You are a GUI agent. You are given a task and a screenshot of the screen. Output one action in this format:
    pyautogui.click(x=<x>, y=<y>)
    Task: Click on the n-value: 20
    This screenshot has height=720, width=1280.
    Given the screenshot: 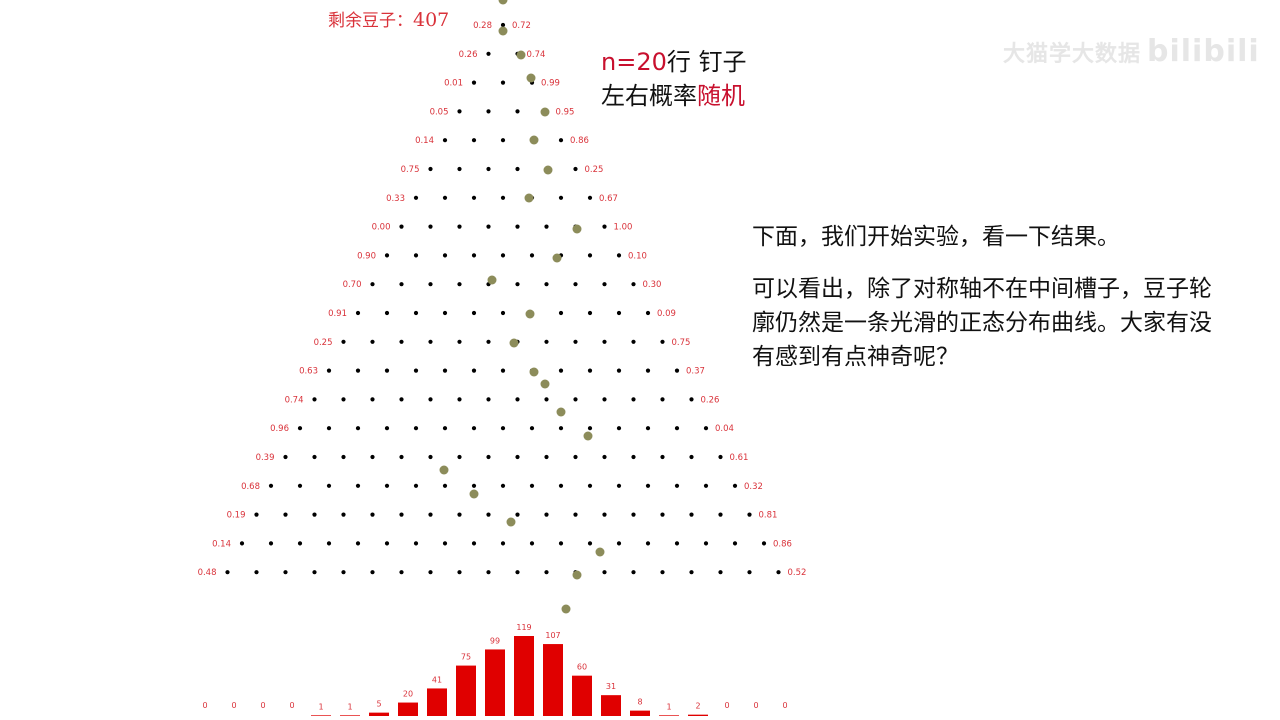 What is the action you would take?
    pyautogui.click(x=651, y=62)
    